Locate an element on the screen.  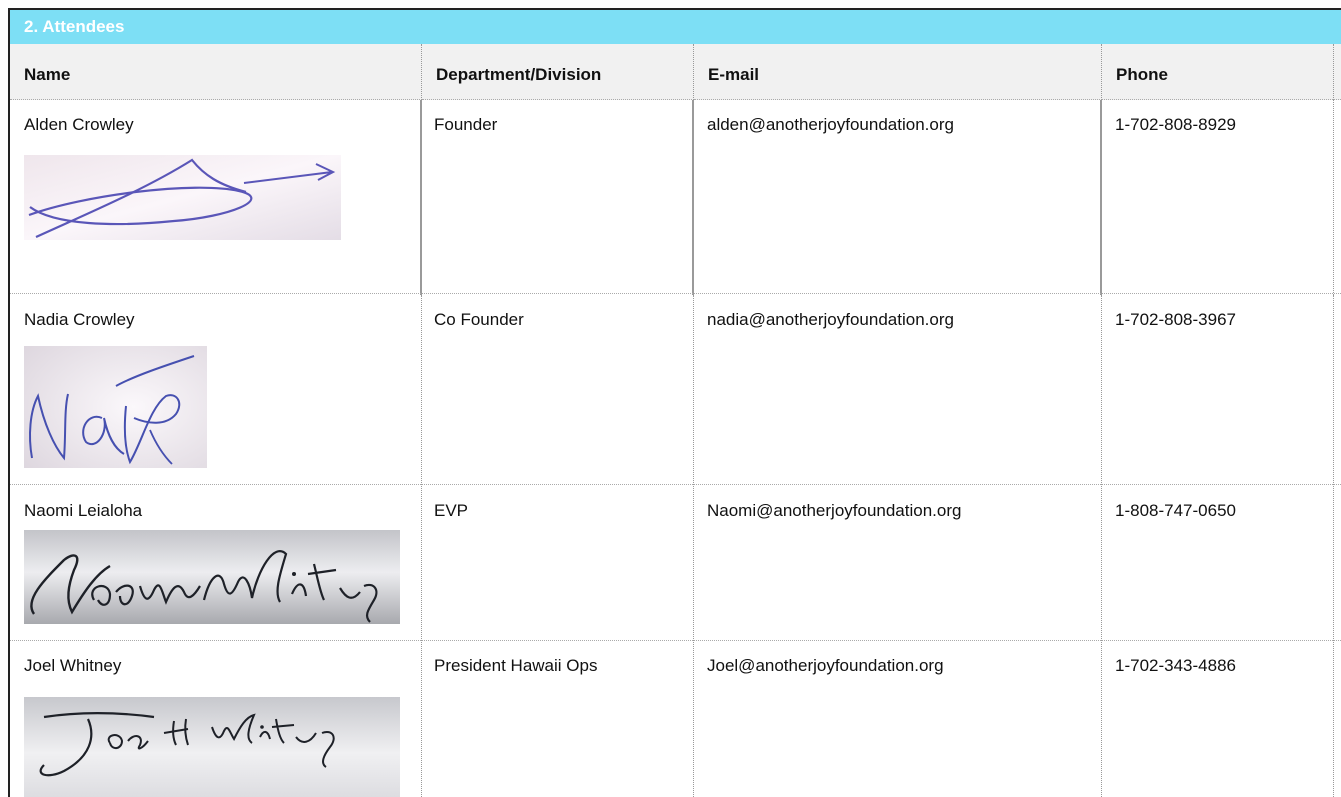
attendee-email: Joel@anotherjoyfoundation.org is located at coordinates (825, 665).